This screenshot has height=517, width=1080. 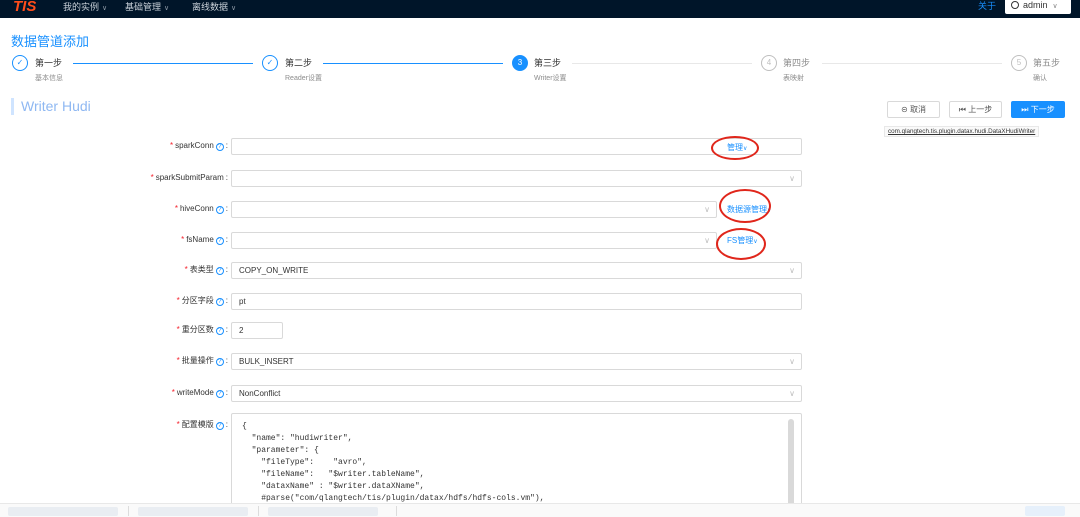 What do you see at coordinates (244, 426) in the screenshot?
I see `code-line: {` at bounding box center [244, 426].